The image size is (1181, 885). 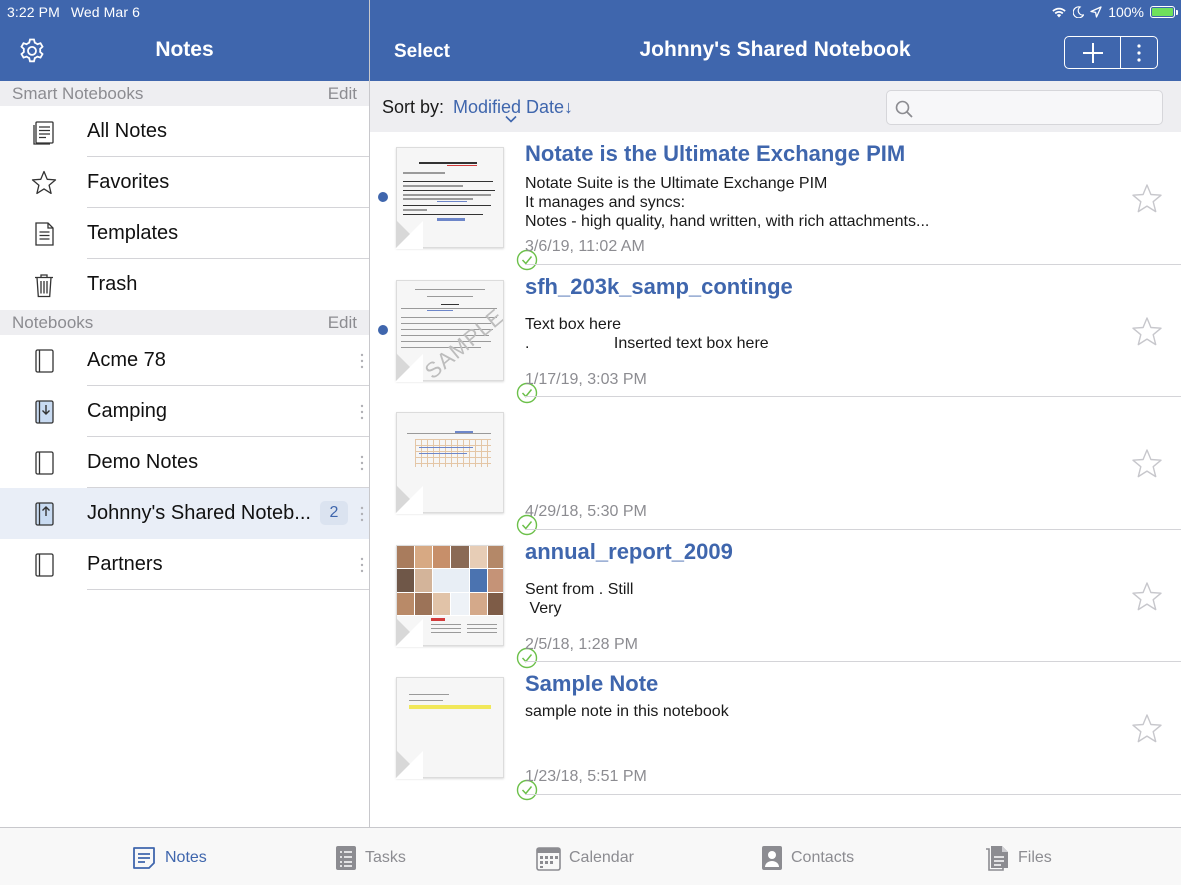 I want to click on note-preview: Text box here . Inserted text box here, so click(x=647, y=333).